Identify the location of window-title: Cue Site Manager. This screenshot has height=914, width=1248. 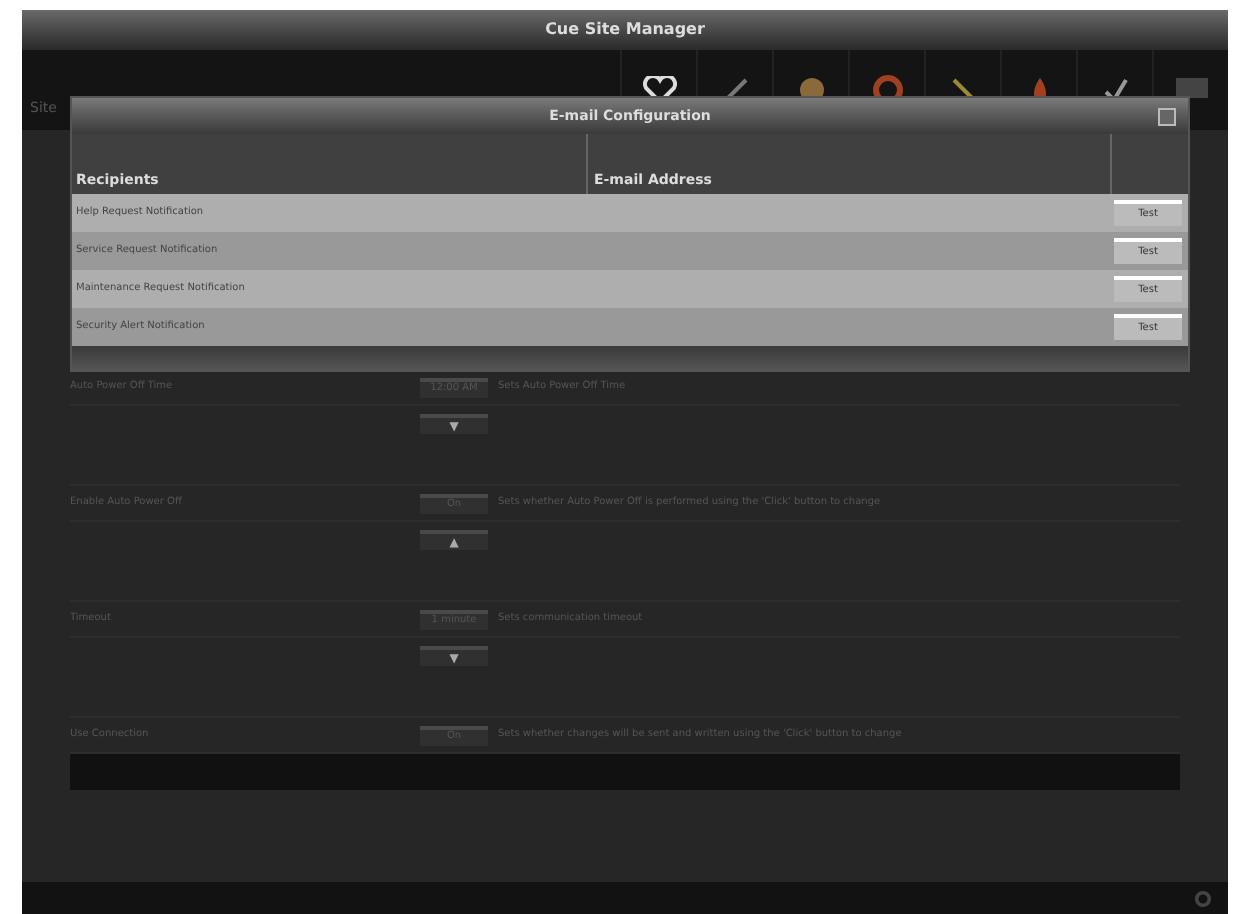
(625, 30).